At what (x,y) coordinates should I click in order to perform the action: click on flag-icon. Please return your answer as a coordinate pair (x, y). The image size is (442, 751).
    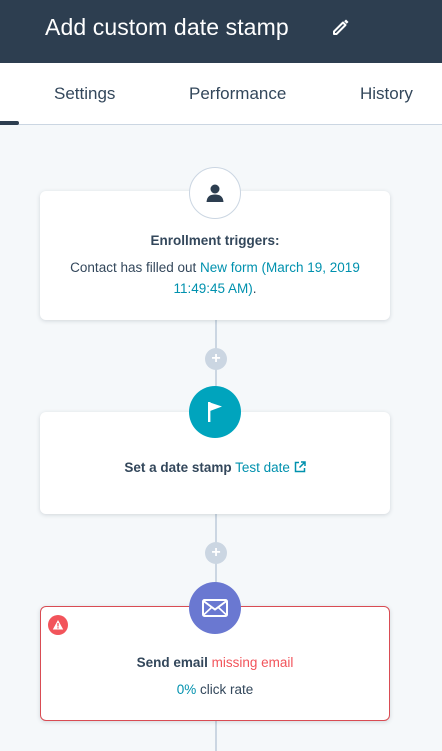
    Looking at the image, I should click on (215, 412).